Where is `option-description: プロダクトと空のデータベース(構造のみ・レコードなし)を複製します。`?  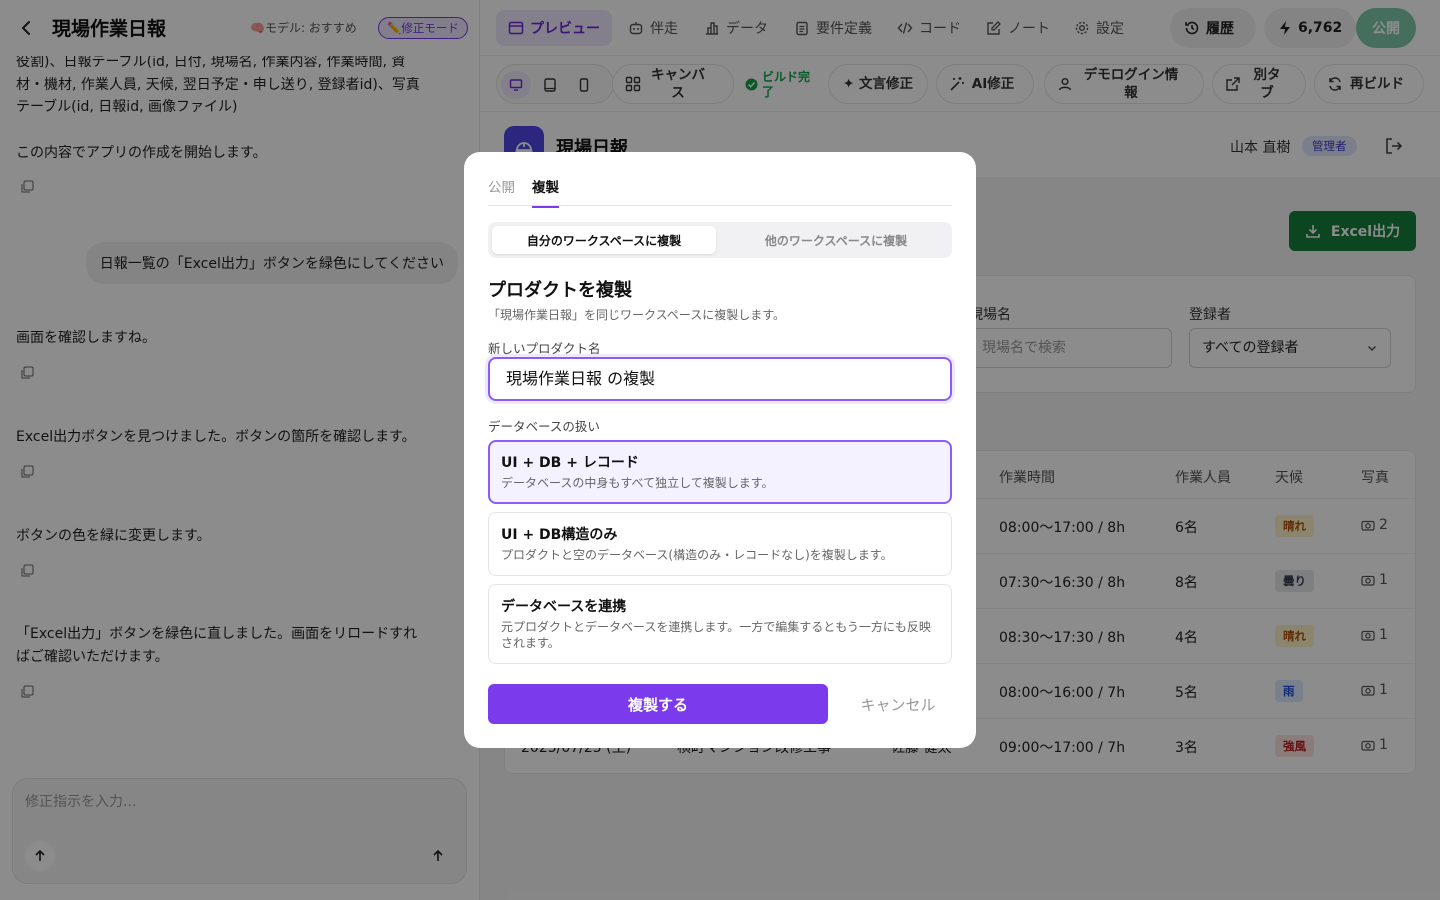 option-description: プロダクトと空のデータベース(構造のみ・レコードなし)を複製します。 is located at coordinates (697, 555).